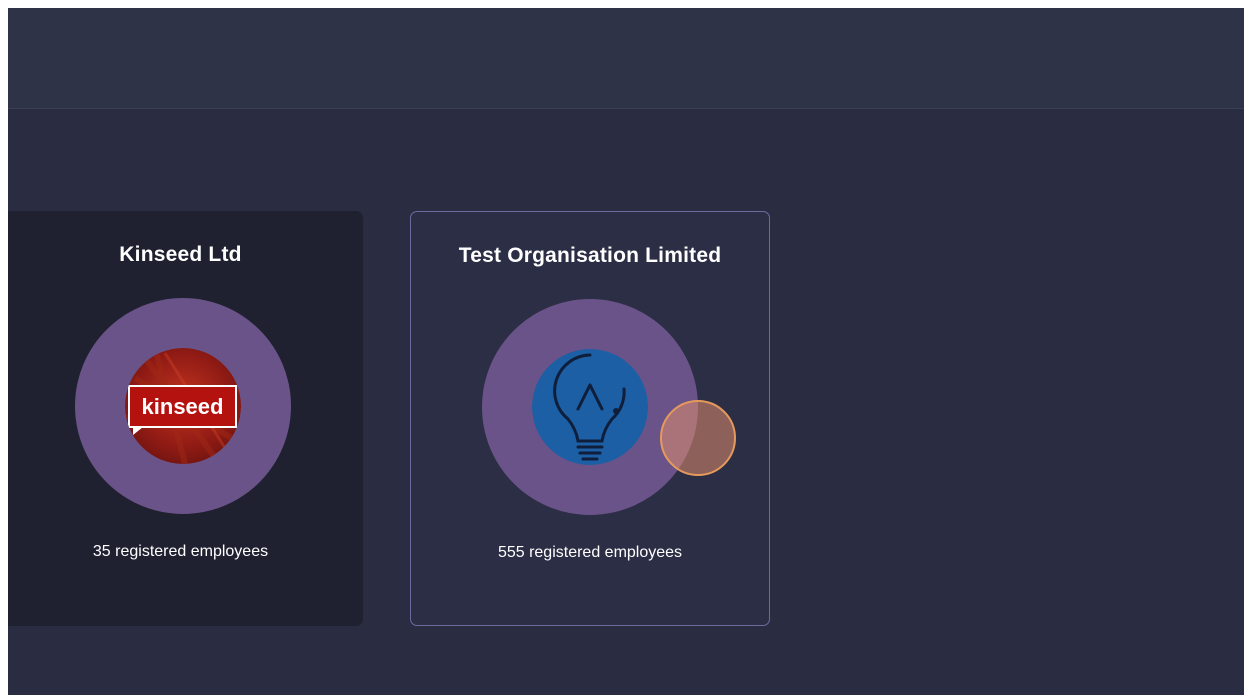 The image size is (1244, 695). I want to click on organisation-name: Test Organisation Limited, so click(590, 255).